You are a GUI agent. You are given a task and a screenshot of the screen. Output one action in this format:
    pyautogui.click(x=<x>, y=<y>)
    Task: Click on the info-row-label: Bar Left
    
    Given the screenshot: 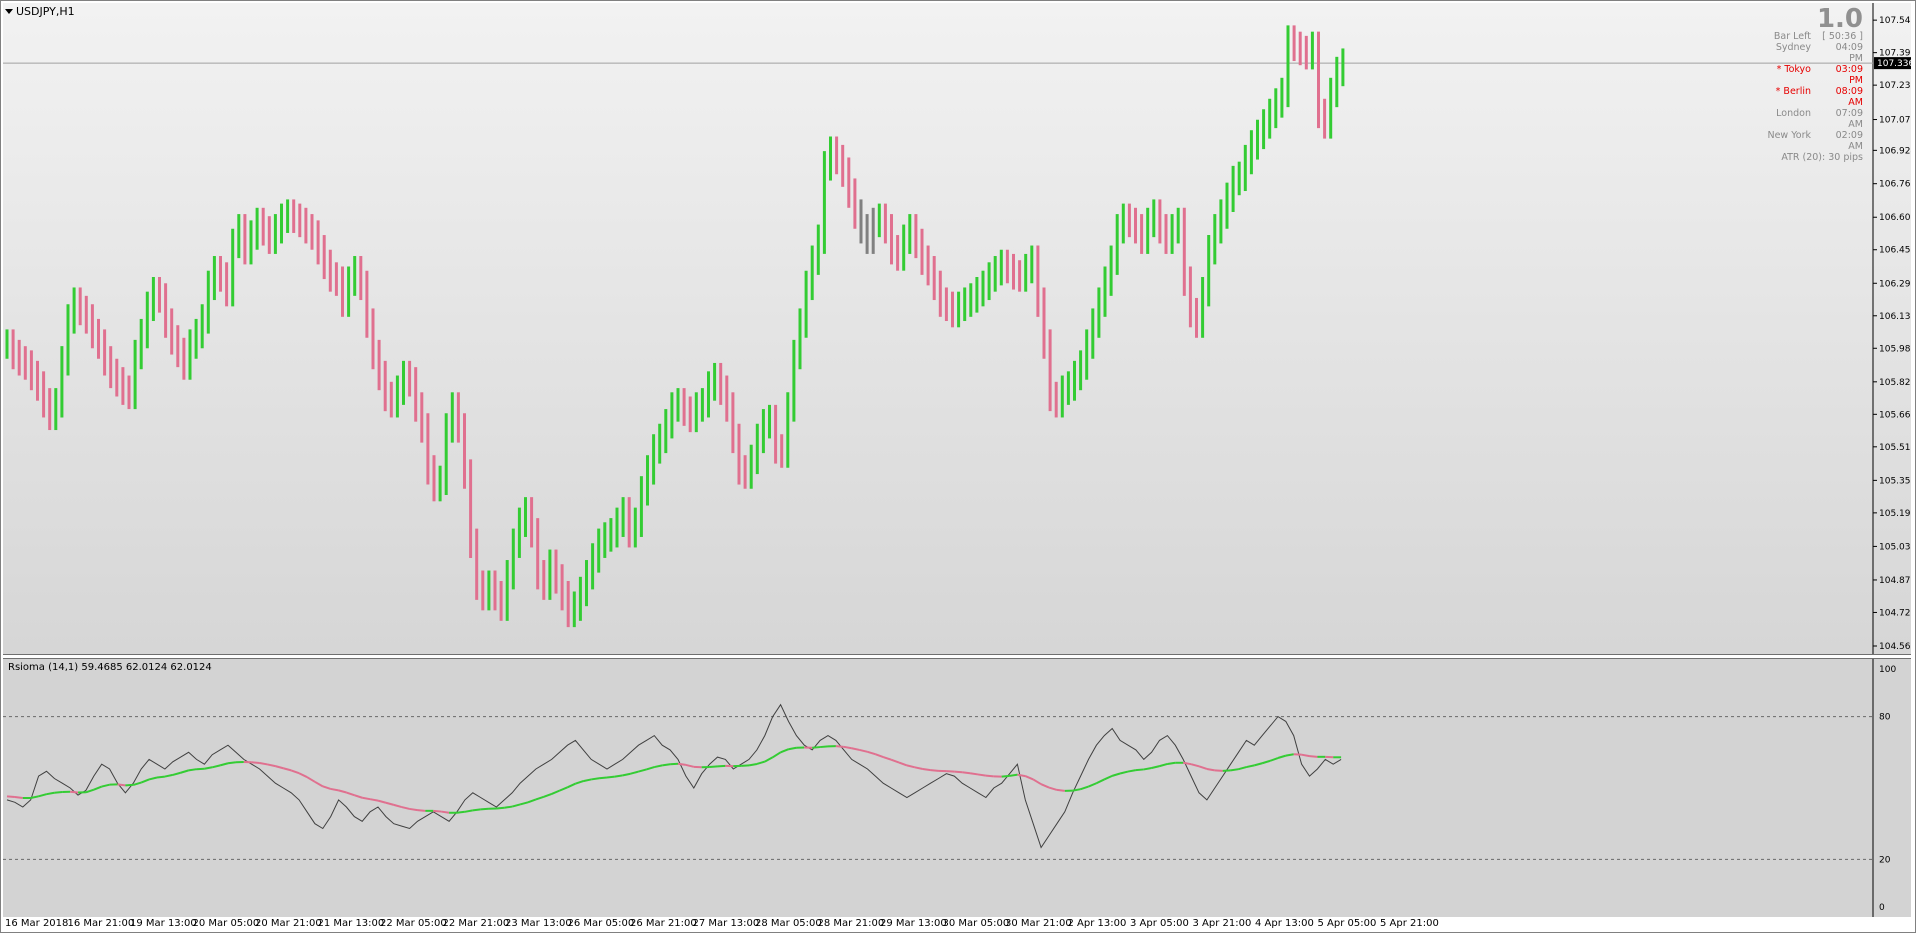 What is the action you would take?
    pyautogui.click(x=1792, y=36)
    